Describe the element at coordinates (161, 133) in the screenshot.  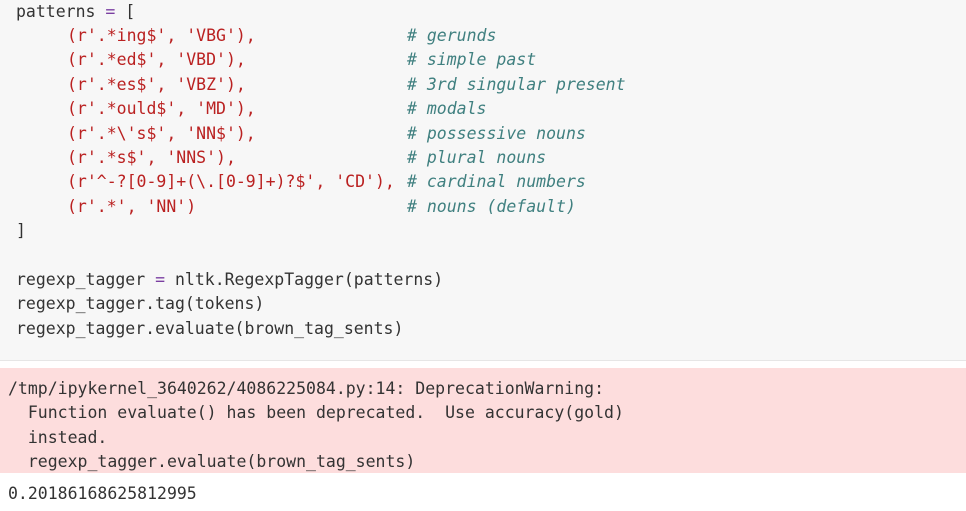
I see `pattern-code: (r'.*\'s$', 'NN$'),` at that location.